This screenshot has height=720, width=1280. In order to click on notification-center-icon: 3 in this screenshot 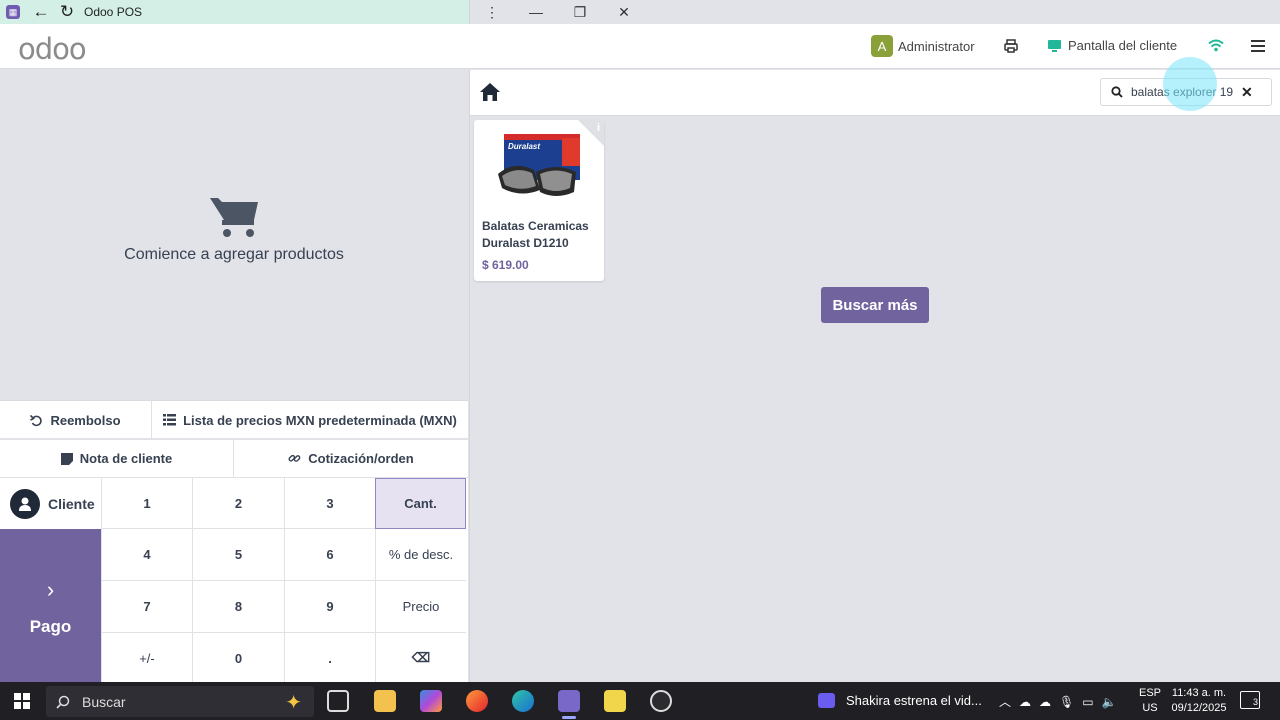, I will do `click(1250, 700)`.